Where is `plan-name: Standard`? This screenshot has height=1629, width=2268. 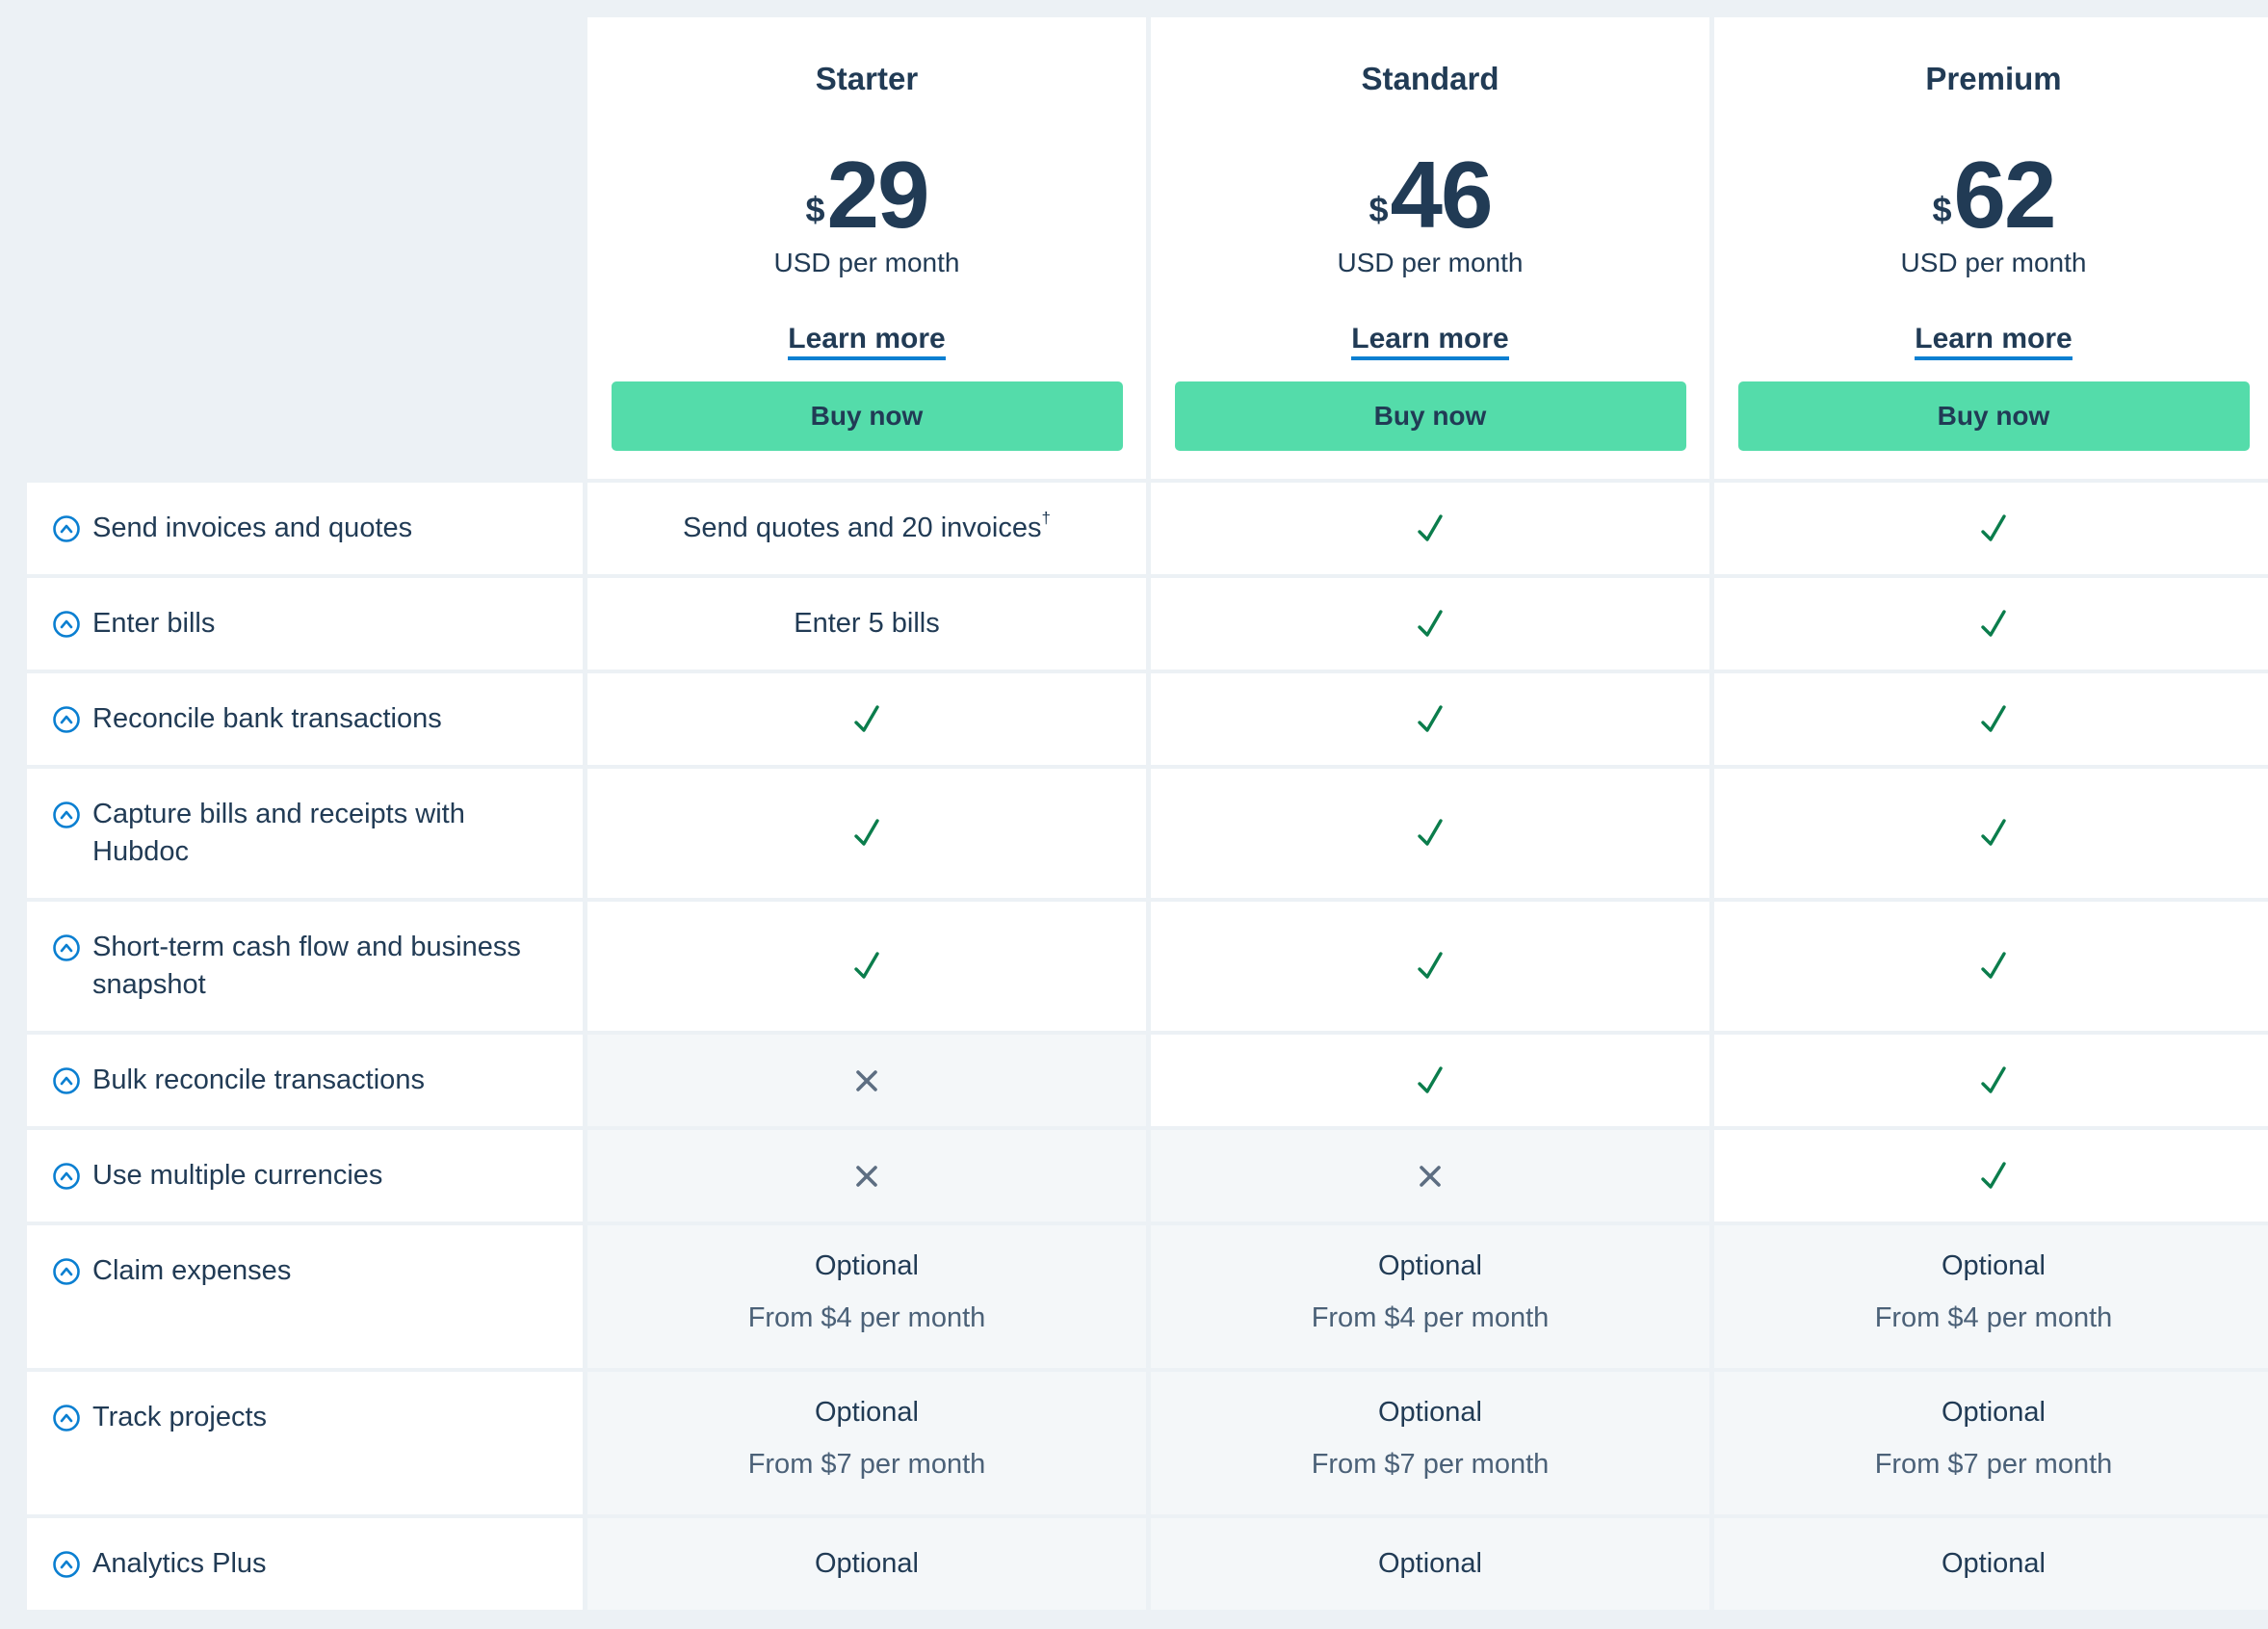
plan-name: Standard is located at coordinates (1430, 78).